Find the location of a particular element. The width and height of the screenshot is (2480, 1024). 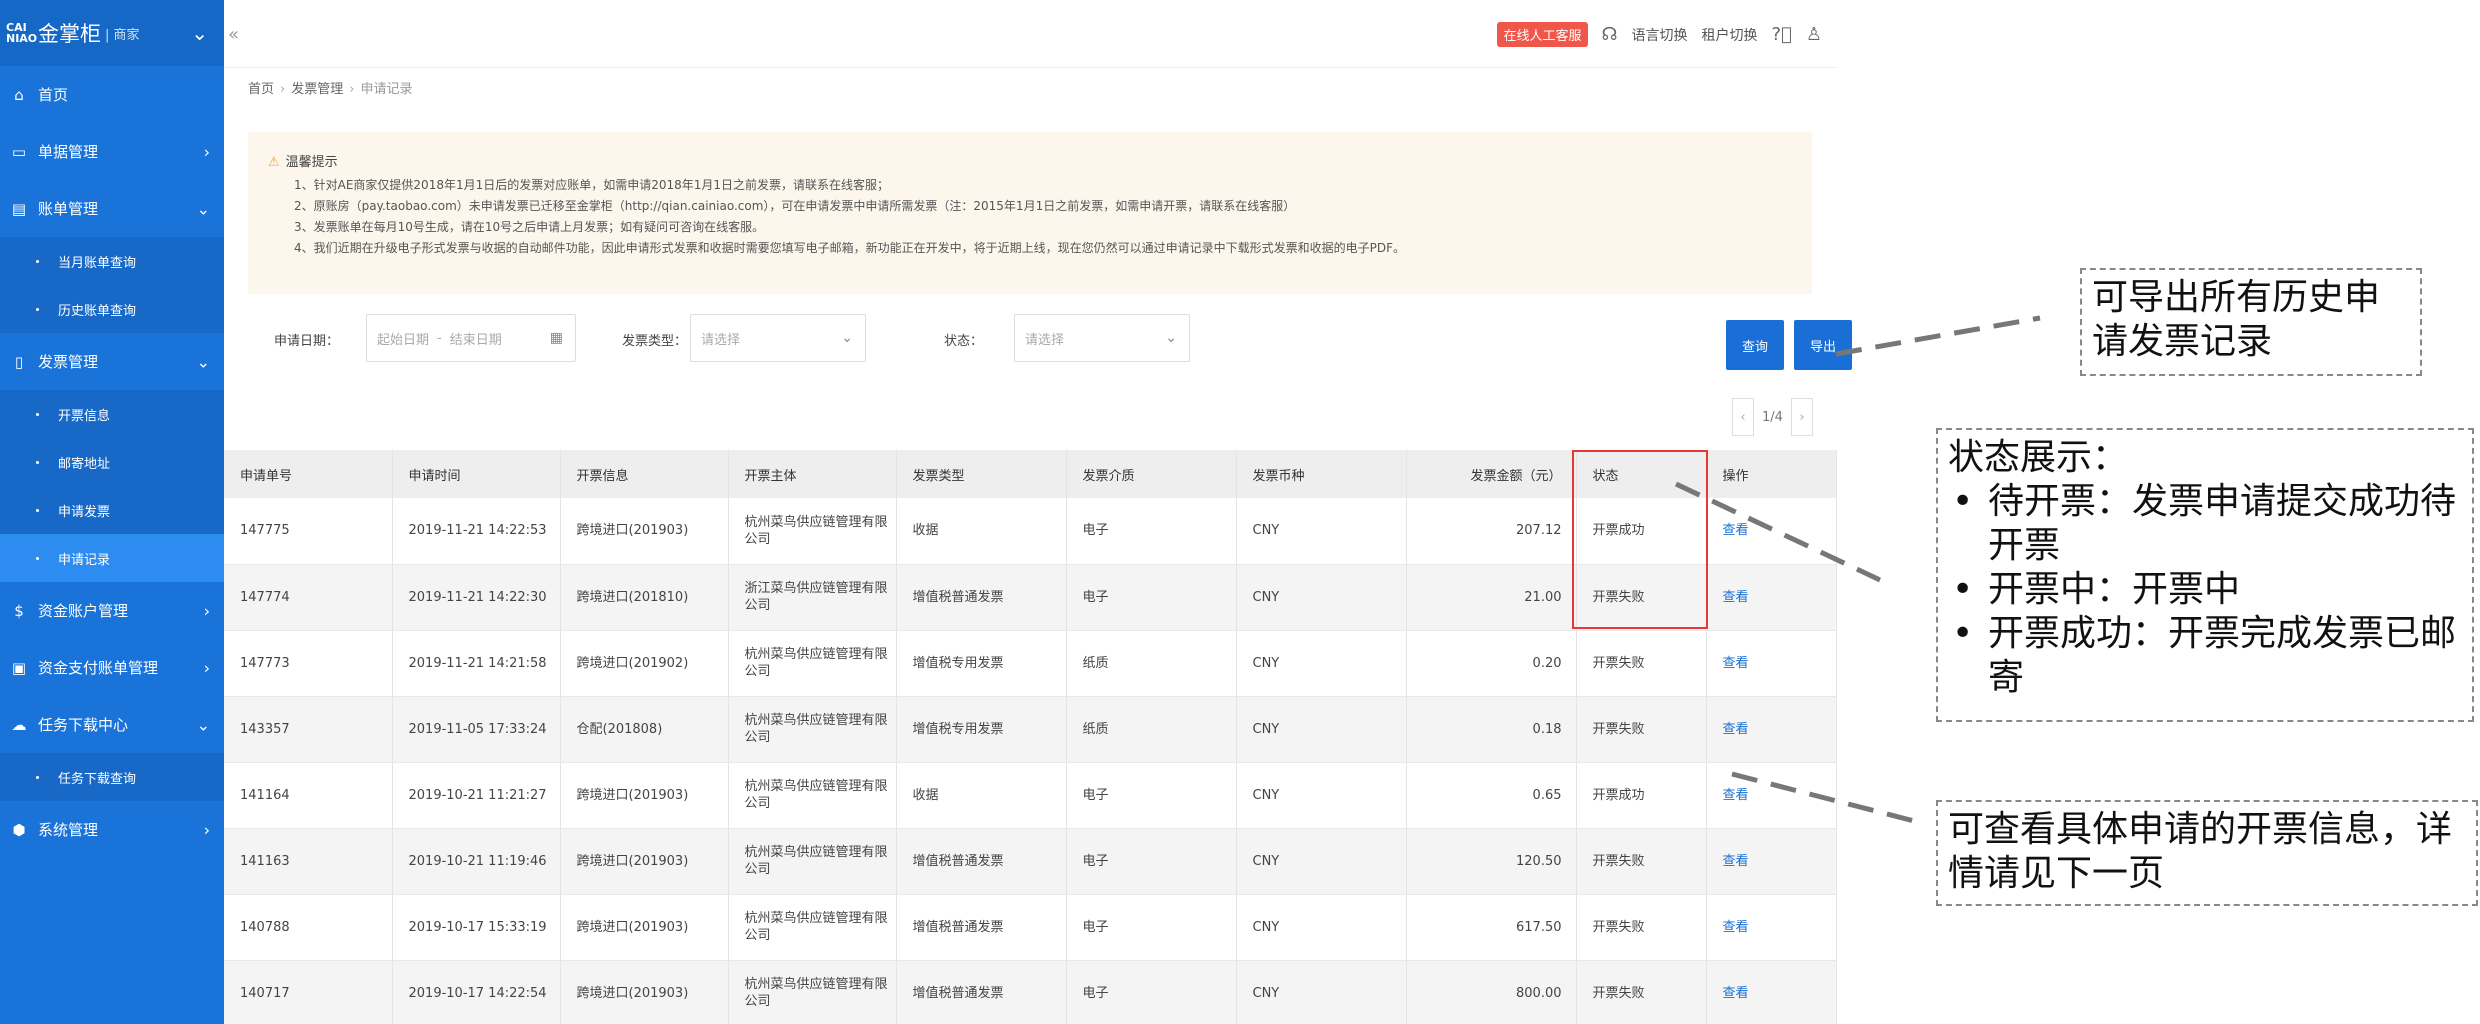

status-select: 请选择 ⌄ is located at coordinates (1102, 338).